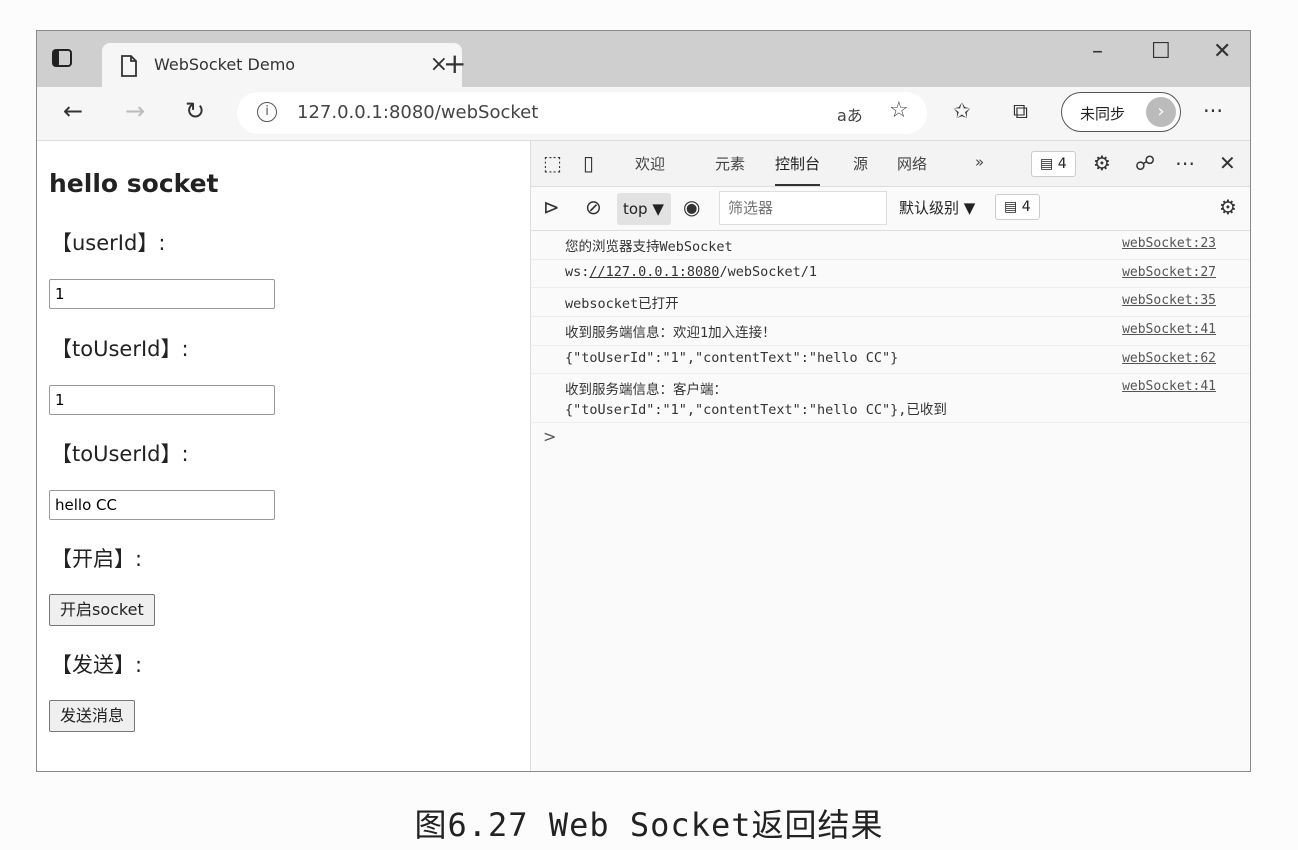  Describe the element at coordinates (1185, 163) in the screenshot. I see `more-options-icon: ⋯` at that location.